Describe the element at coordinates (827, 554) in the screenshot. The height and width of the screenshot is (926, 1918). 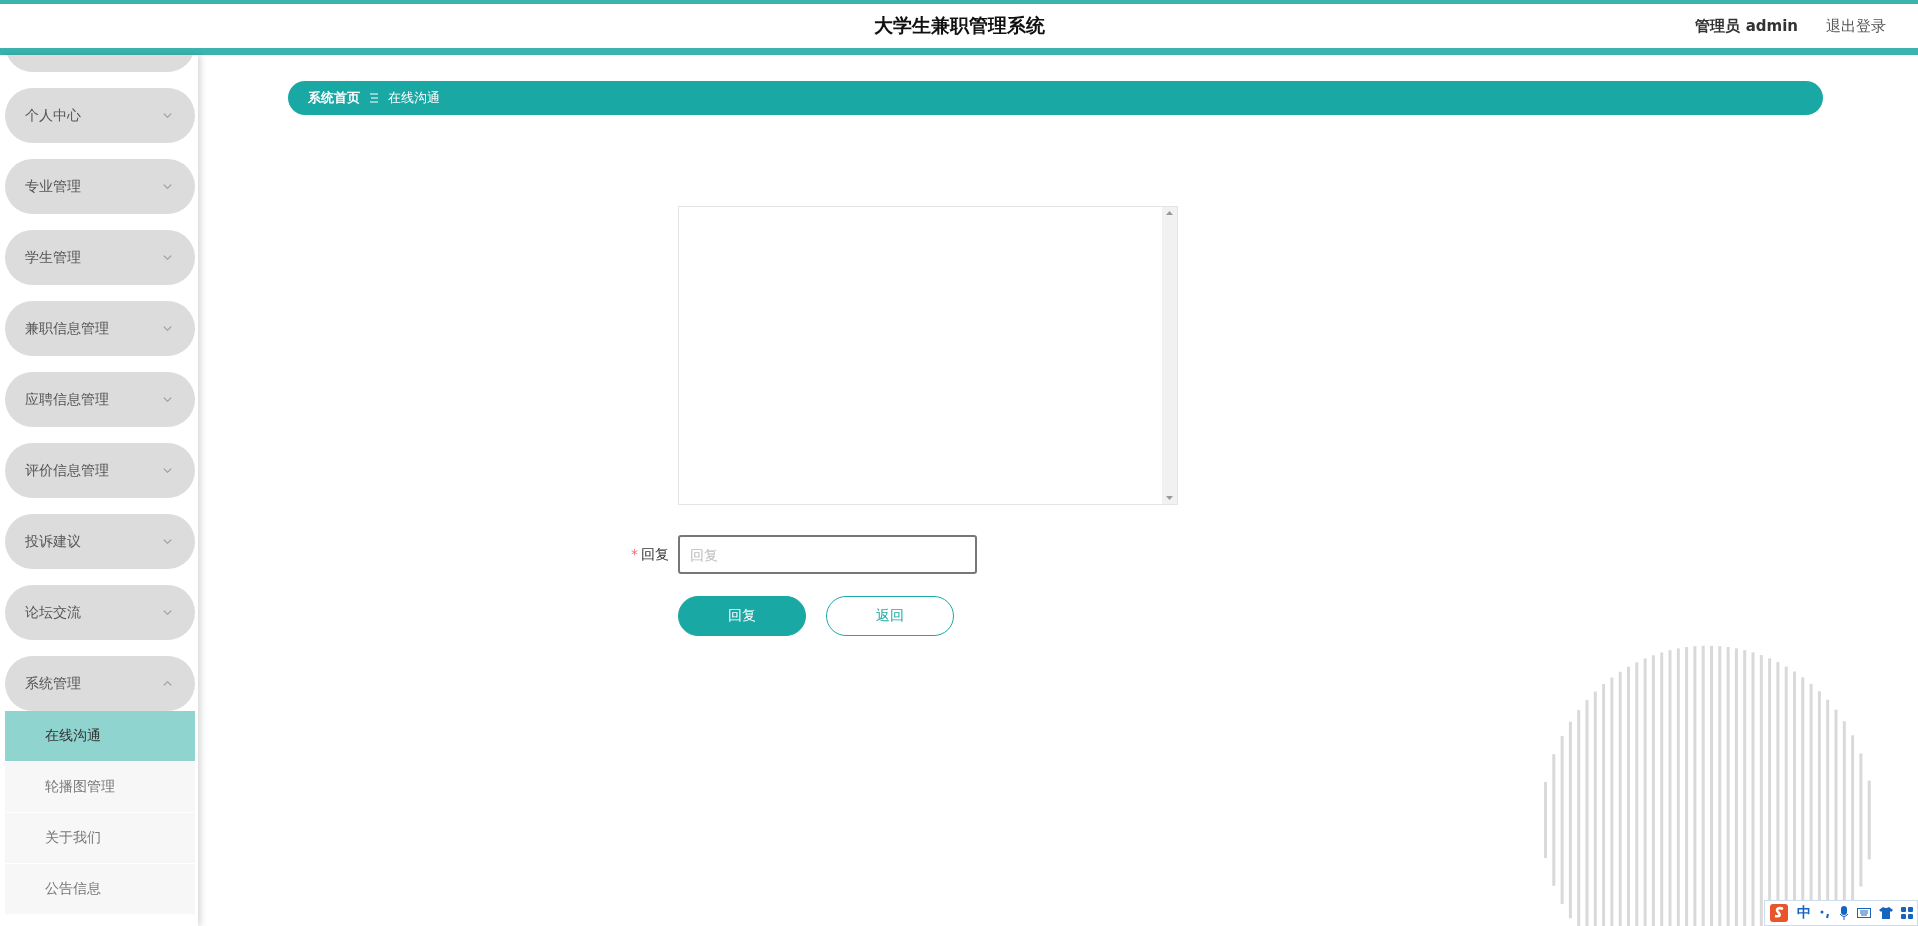
I see `reply-input: 回复` at that location.